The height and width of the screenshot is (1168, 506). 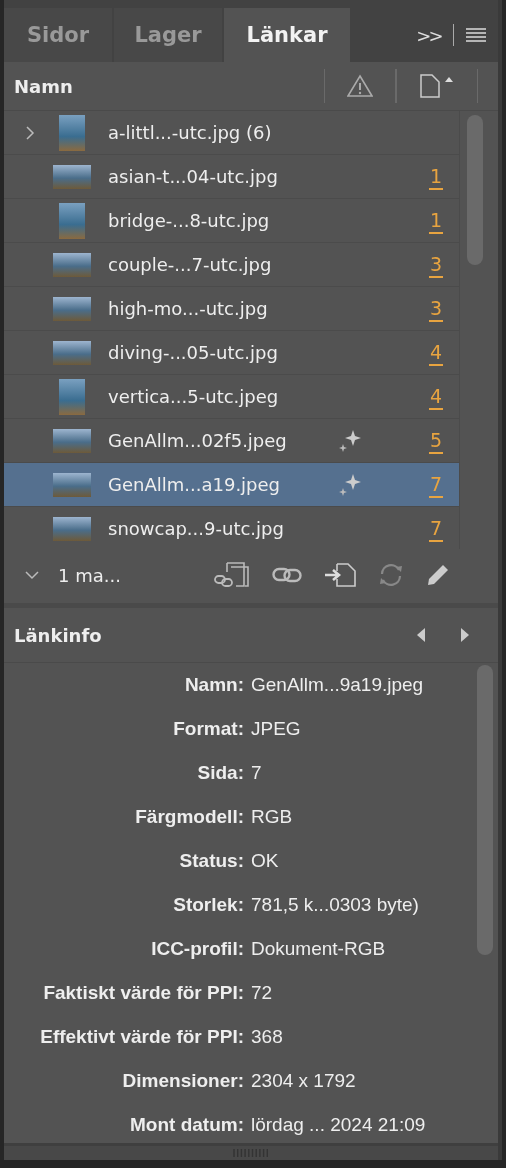 I want to click on page-link: 5, so click(x=436, y=440).